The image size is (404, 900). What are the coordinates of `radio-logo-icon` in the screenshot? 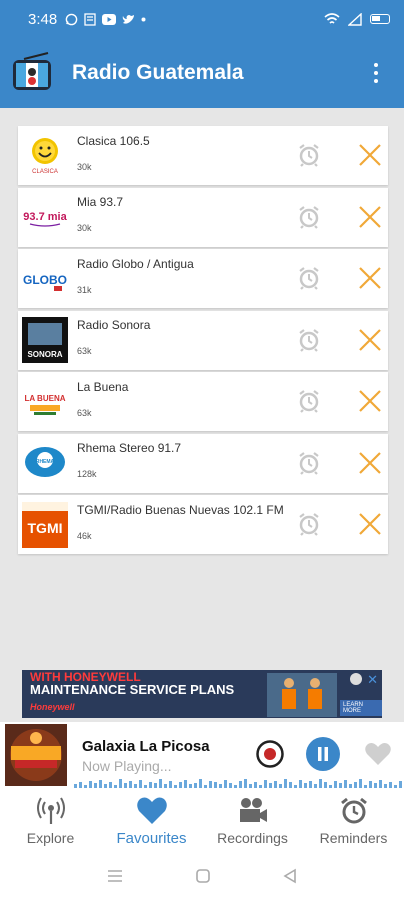 It's located at (32, 73).